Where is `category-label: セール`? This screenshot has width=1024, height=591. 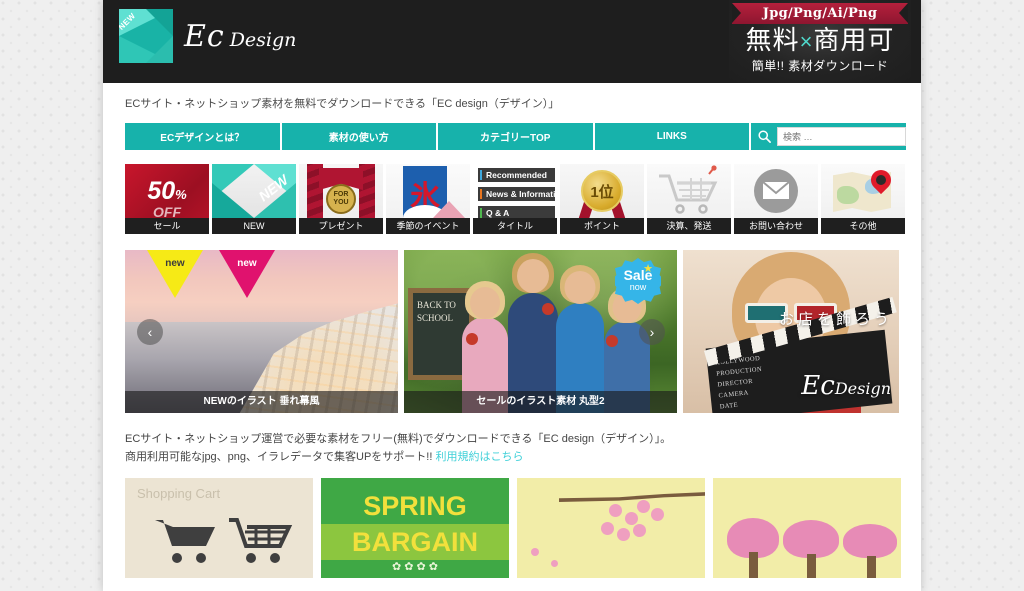 category-label: セール is located at coordinates (167, 226).